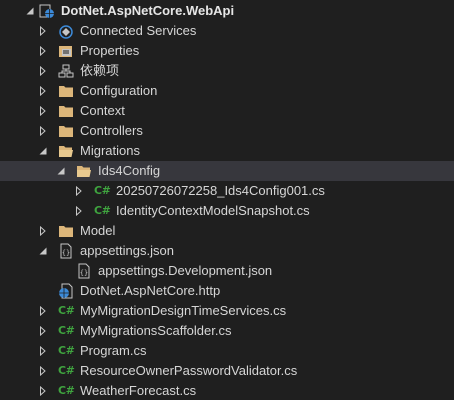 The height and width of the screenshot is (400, 454). I want to click on tree-item-model-snapshot: C# IdentityContextModelSnapshot.cs, so click(227, 211).